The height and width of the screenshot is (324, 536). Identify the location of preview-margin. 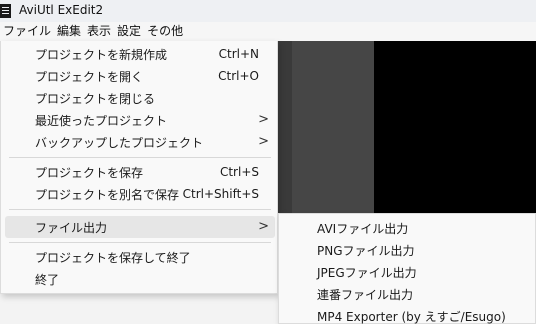
(333, 128).